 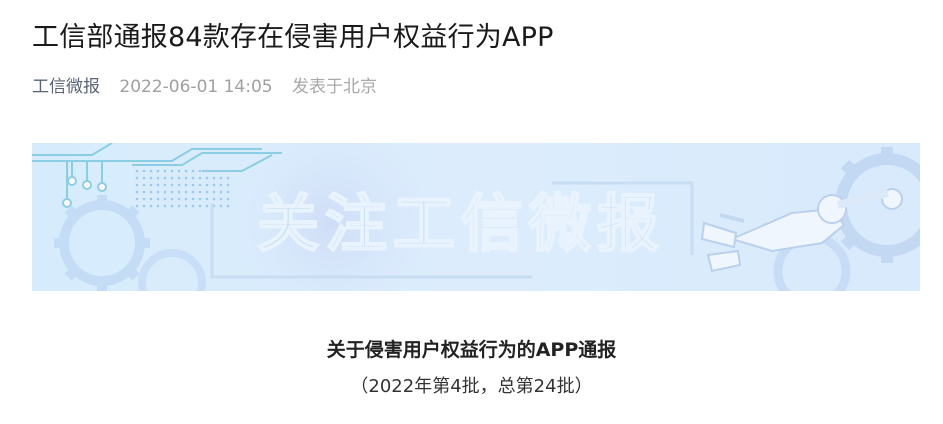 I want to click on notice-heading: 关于侵害用户权益行为的APP通报, so click(x=471, y=350).